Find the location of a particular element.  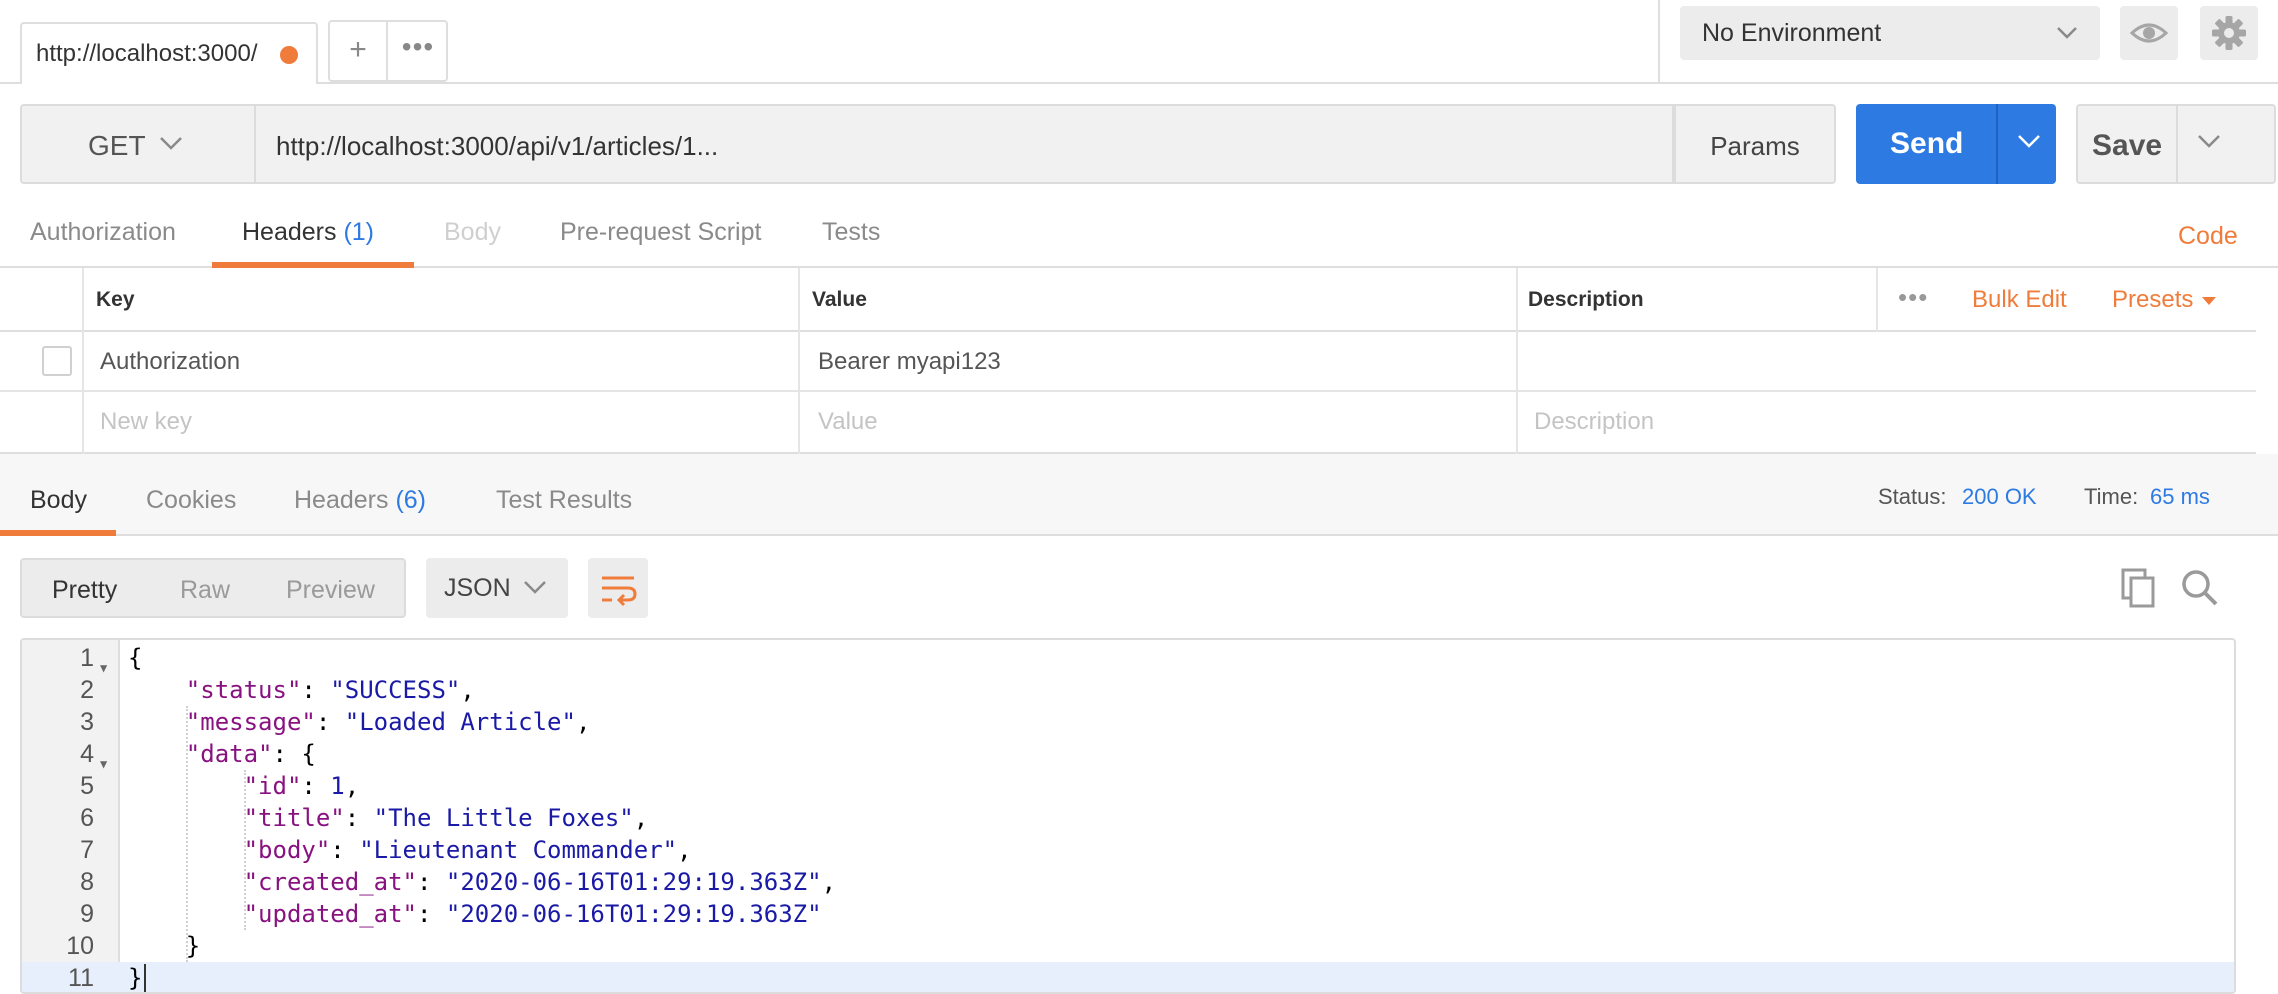

table-more-icon: ••• is located at coordinates (1913, 297).